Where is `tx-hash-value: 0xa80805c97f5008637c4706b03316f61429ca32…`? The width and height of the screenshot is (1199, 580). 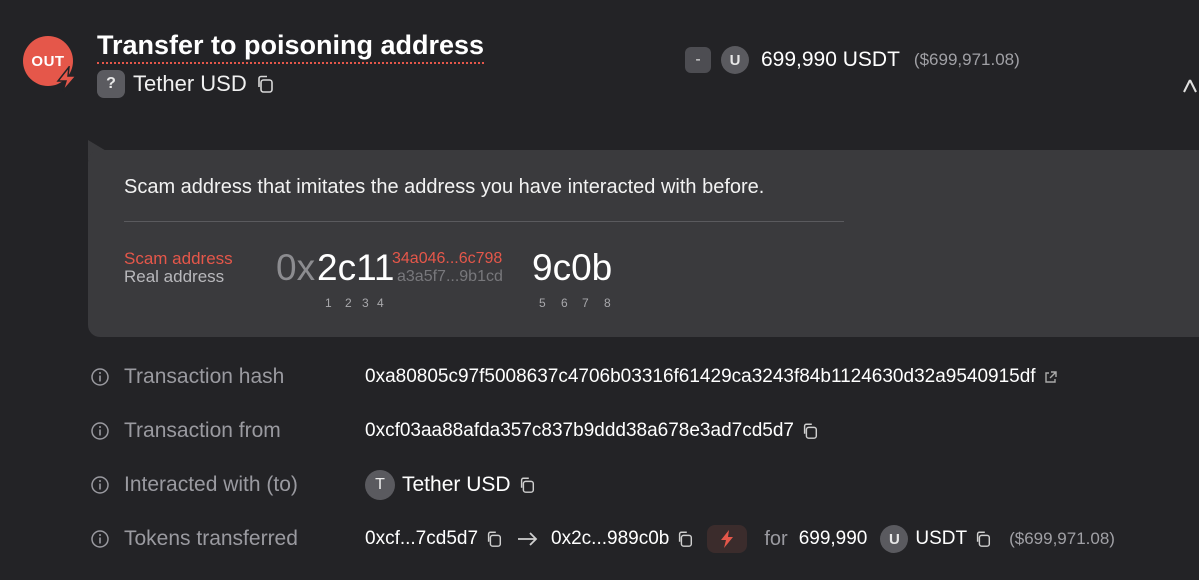 tx-hash-value: 0xa80805c97f5008637c4706b03316f61429ca32… is located at coordinates (700, 377).